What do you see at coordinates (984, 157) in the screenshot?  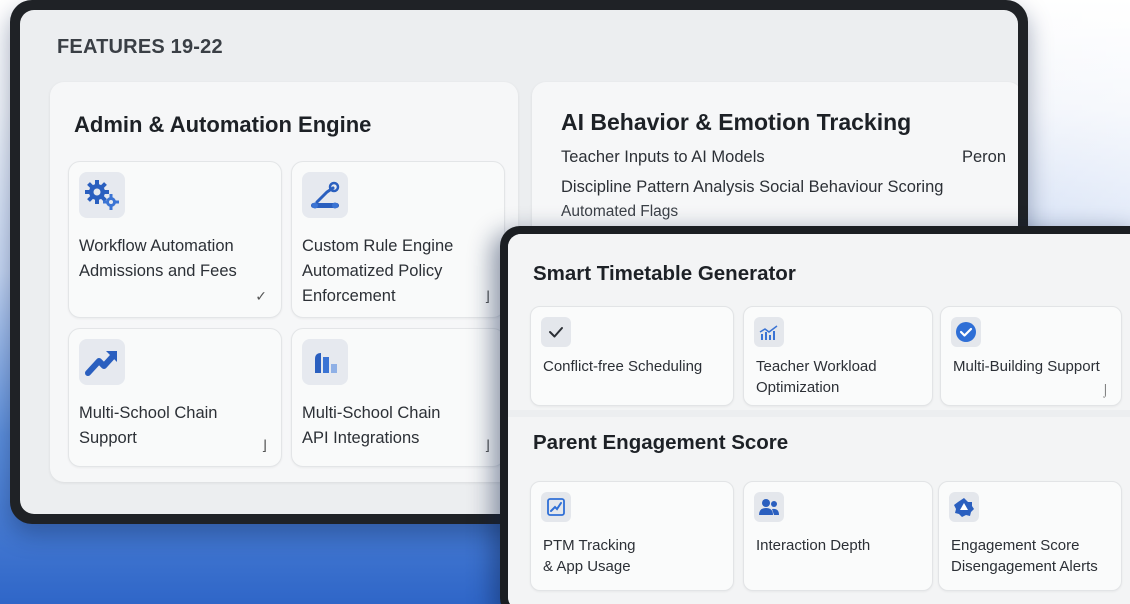 I see `ai-item-peron: Peron` at bounding box center [984, 157].